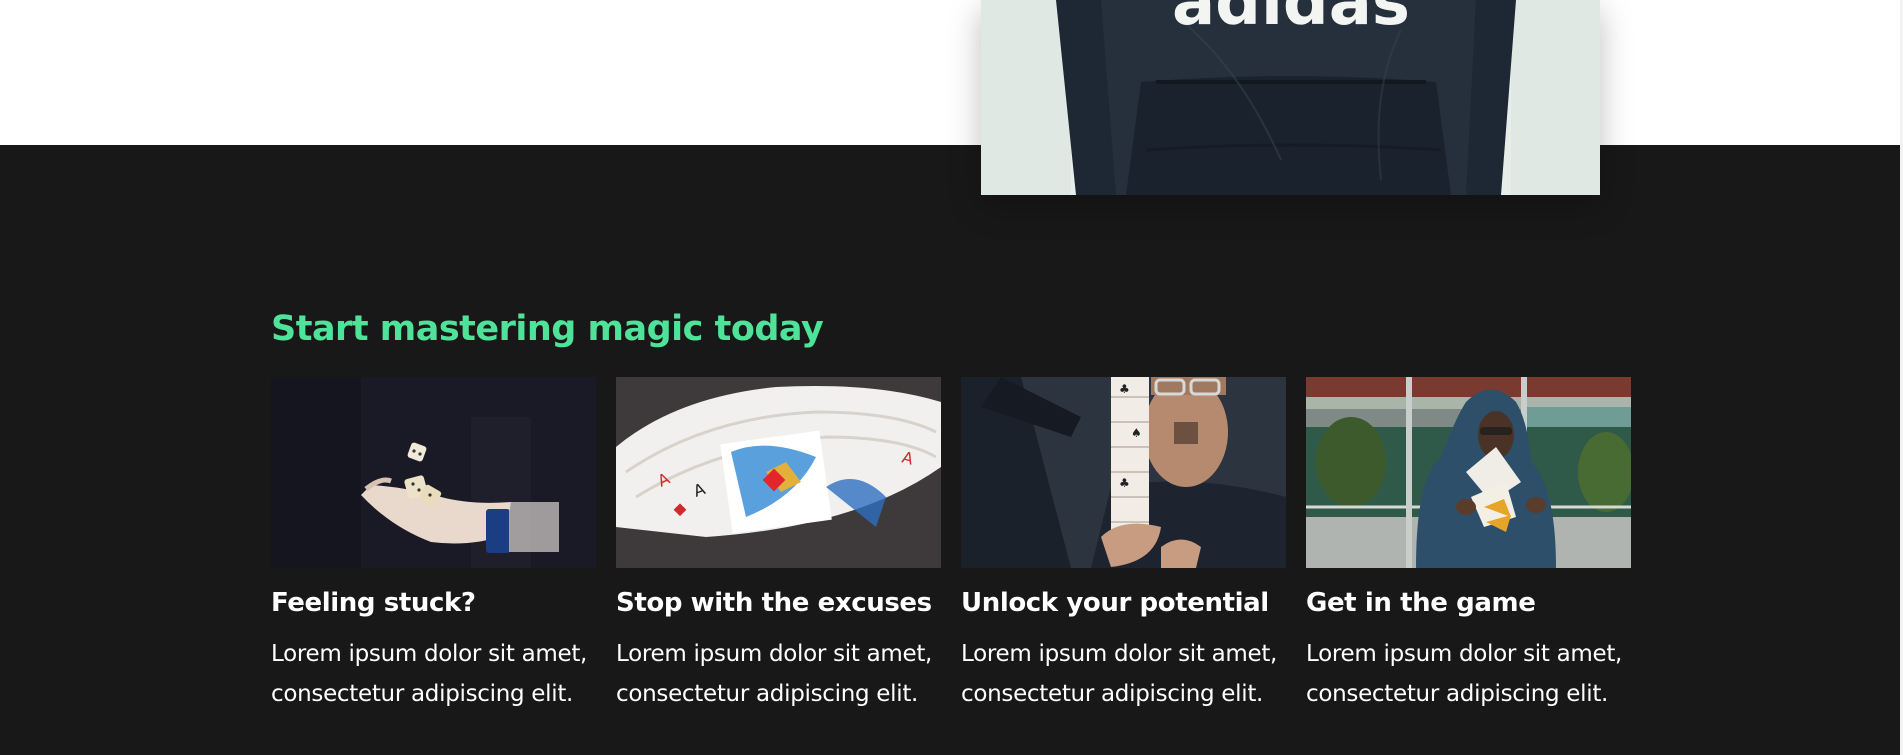 This screenshot has width=1903, height=755. What do you see at coordinates (778, 472) in the screenshot?
I see `fanned-playing-cards-photo: A A A` at bounding box center [778, 472].